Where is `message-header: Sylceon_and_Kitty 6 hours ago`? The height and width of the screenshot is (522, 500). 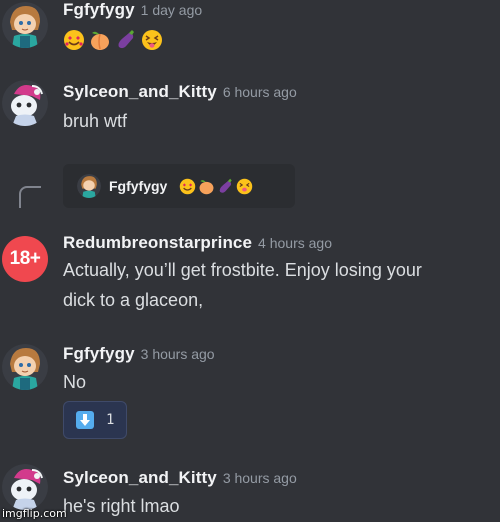 message-header: Sylceon_and_Kitty 6 hours ago is located at coordinates (180, 92).